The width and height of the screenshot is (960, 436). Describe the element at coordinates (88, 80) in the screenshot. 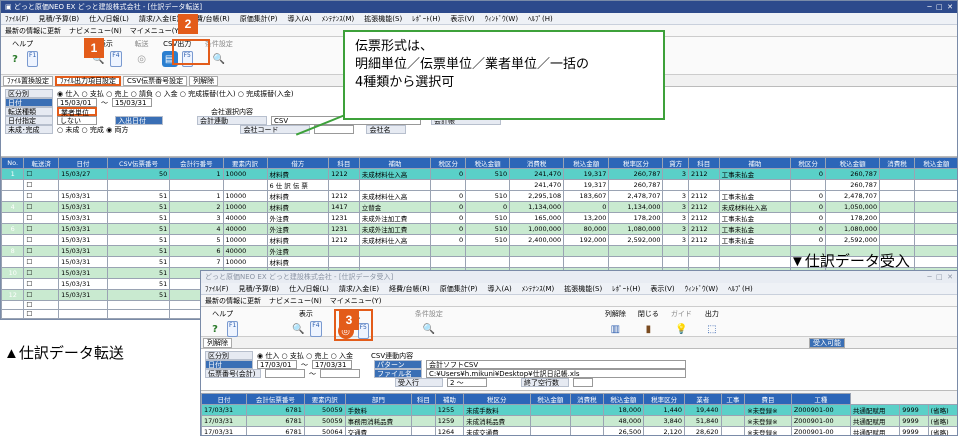

I see `file-output-item-button: ﾌｧｲﾙ出力項目設定` at that location.